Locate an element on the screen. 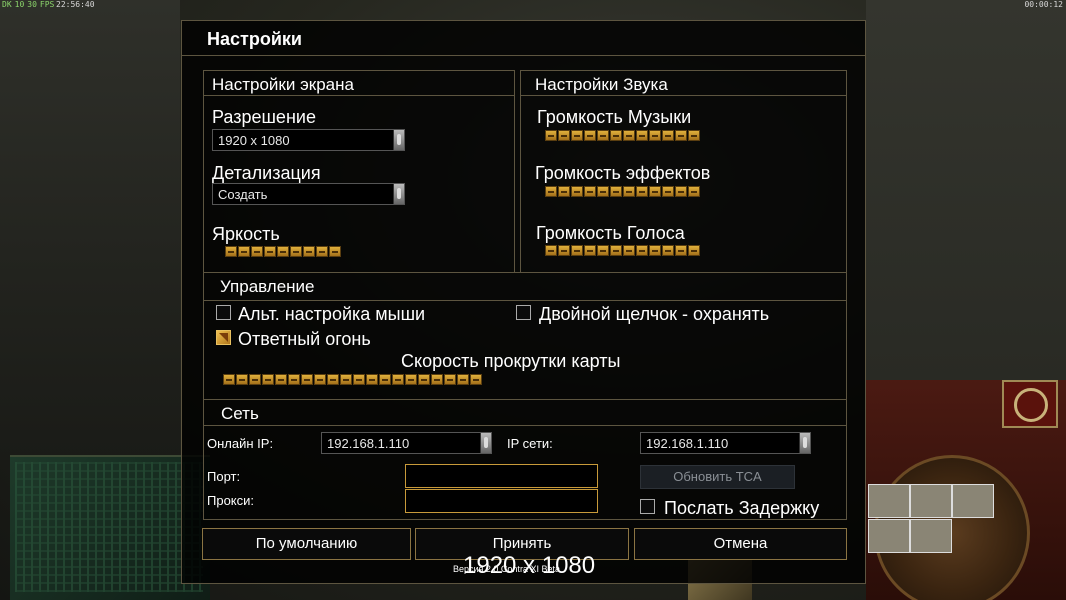 The image size is (1066, 600). detail-select: Создать is located at coordinates (308, 194).